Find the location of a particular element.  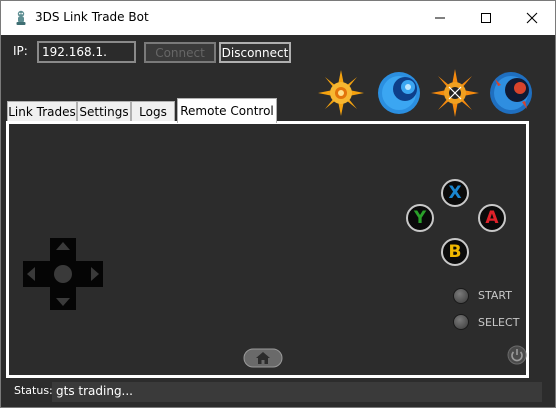

window-title: 3DS Link Trade Bot is located at coordinates (92, 17).